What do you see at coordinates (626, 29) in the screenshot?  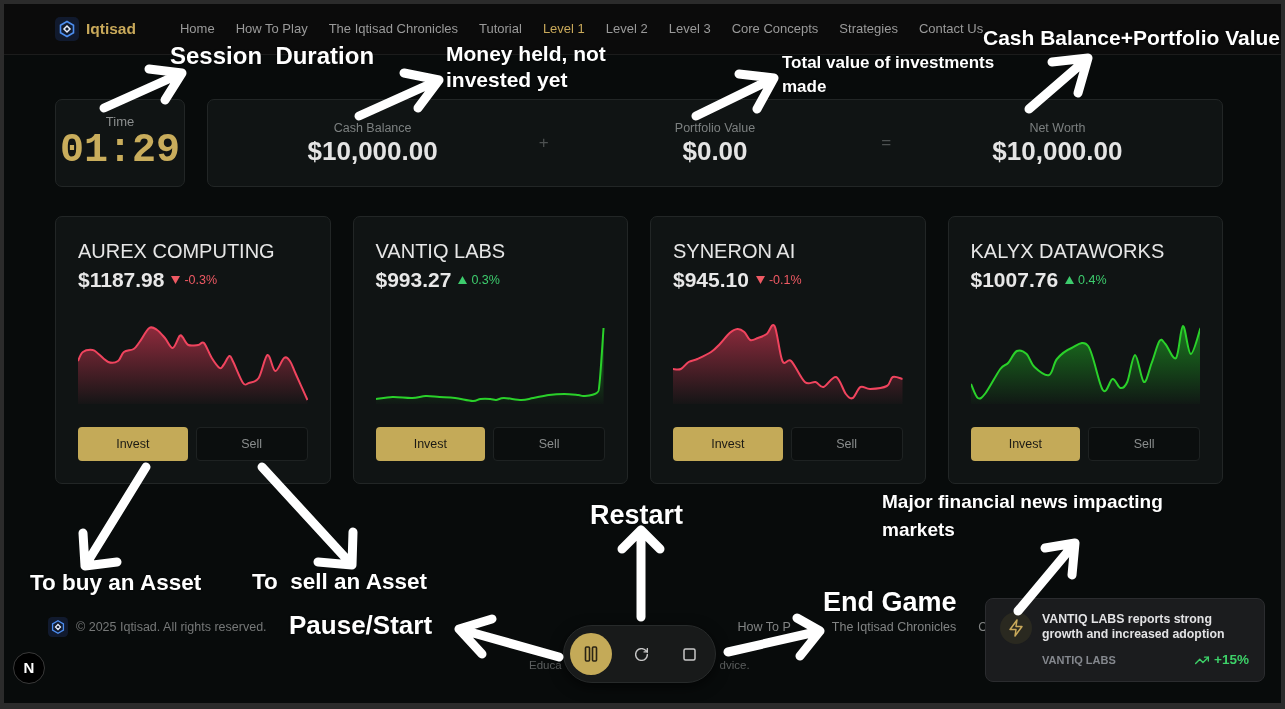 I see `nav-link: Level 2` at bounding box center [626, 29].